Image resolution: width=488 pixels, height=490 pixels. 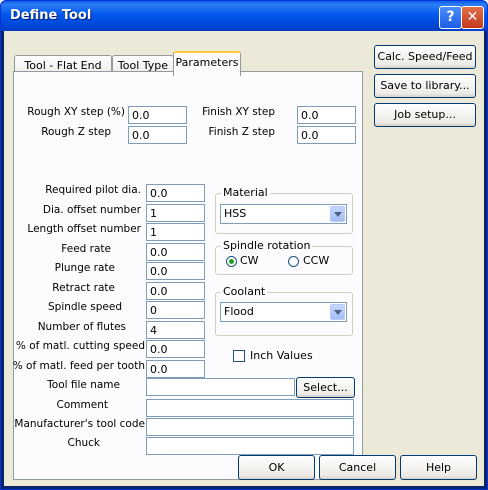 What do you see at coordinates (82, 405) in the screenshot?
I see `comment-label: Comment` at bounding box center [82, 405].